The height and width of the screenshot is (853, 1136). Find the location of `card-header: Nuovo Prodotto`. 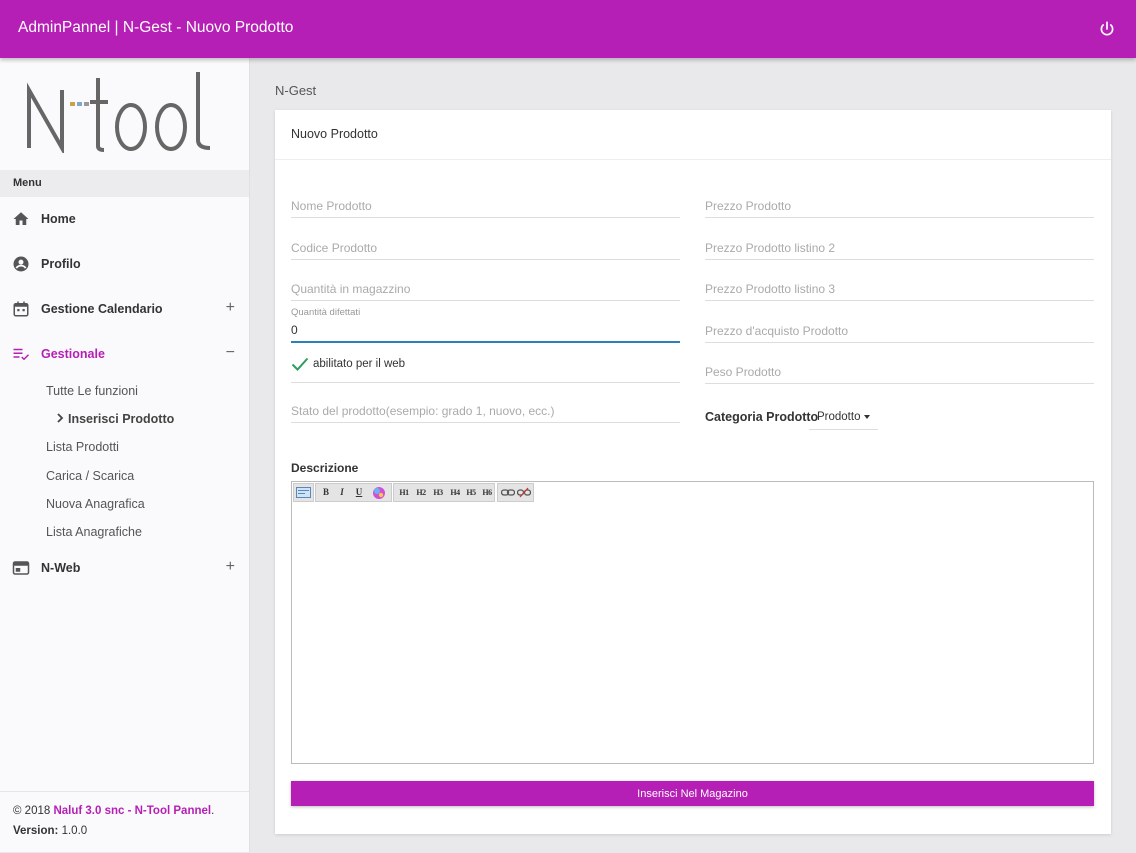

card-header: Nuovo Prodotto is located at coordinates (693, 135).